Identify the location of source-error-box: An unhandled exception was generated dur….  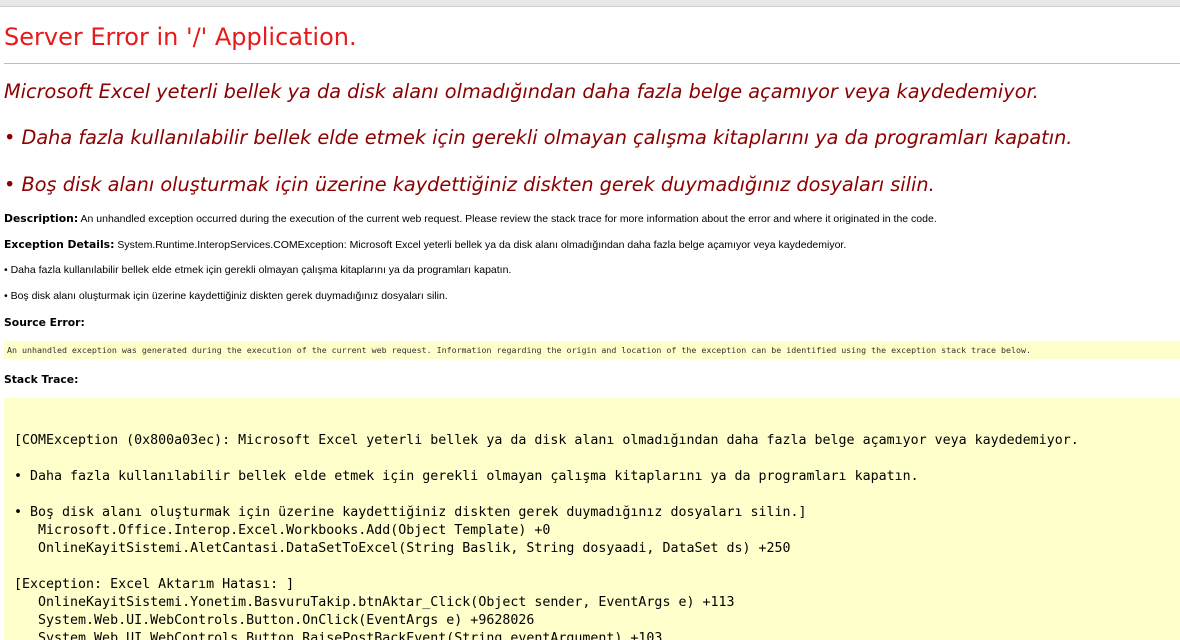
(592, 350).